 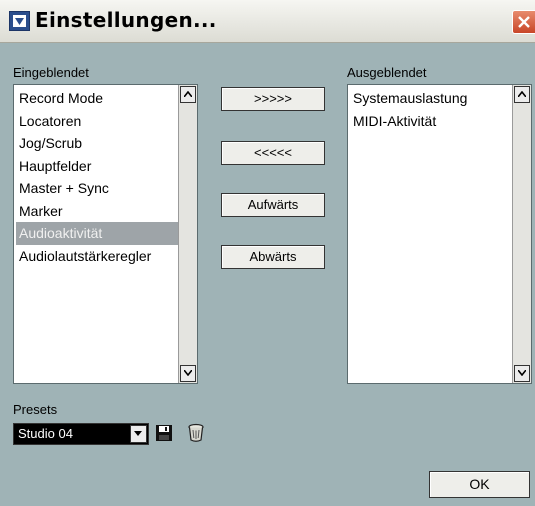 I want to click on close-icon, so click(x=523, y=22).